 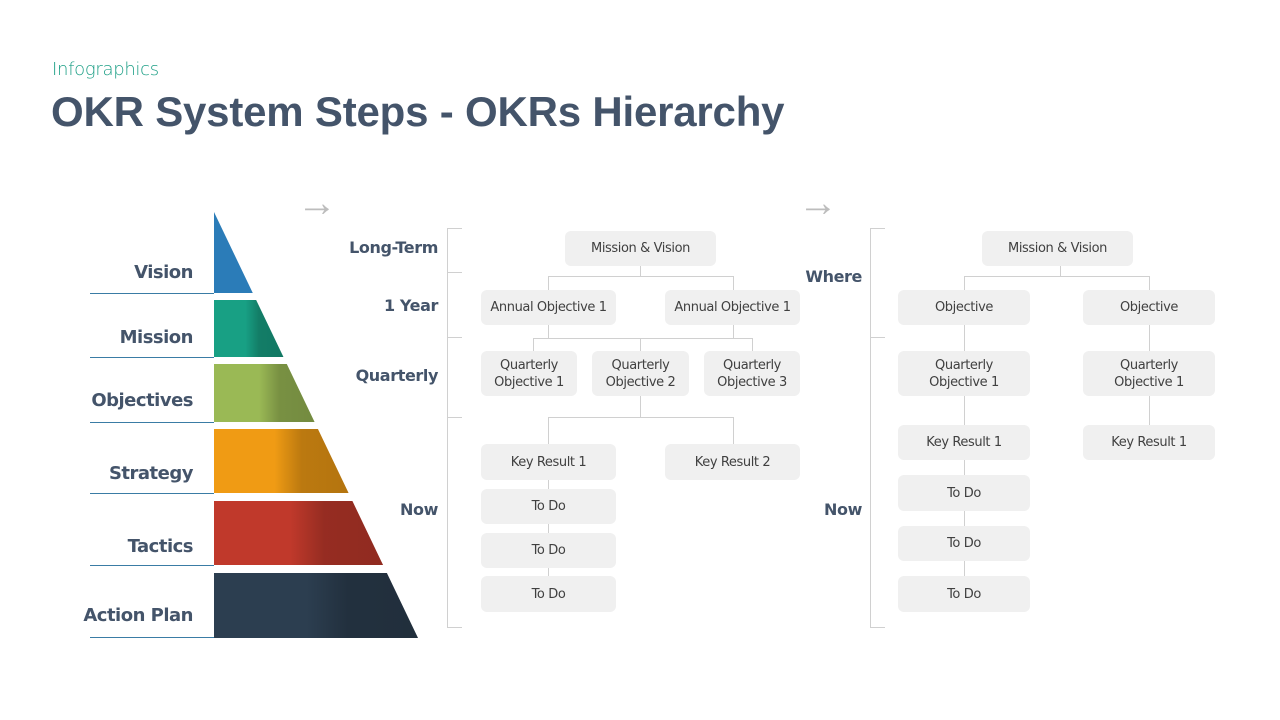 I want to click on pyramid-label-strategy: Strategy, so click(x=151, y=473).